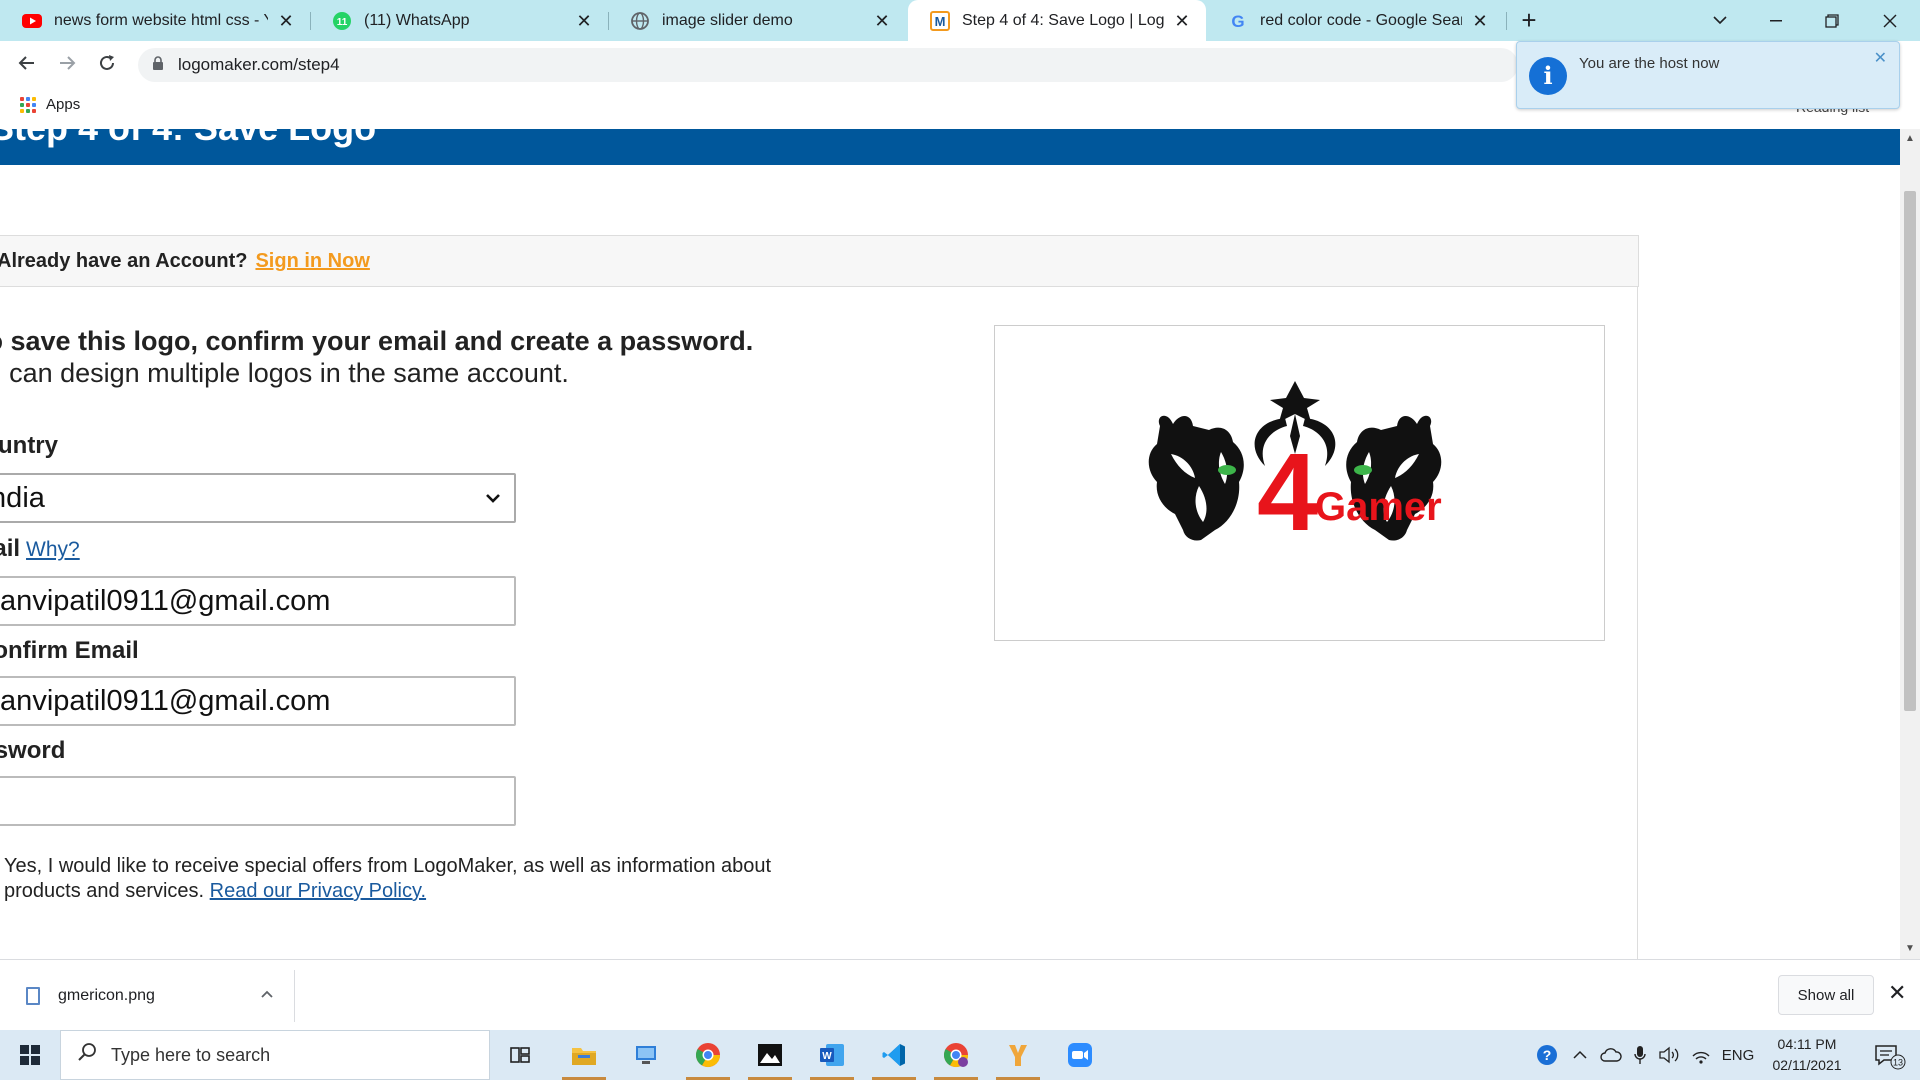 This screenshot has height=1080, width=1920. Describe the element at coordinates (757, 20) in the screenshot. I see `tab-image-slider: image slider demo ✕` at that location.